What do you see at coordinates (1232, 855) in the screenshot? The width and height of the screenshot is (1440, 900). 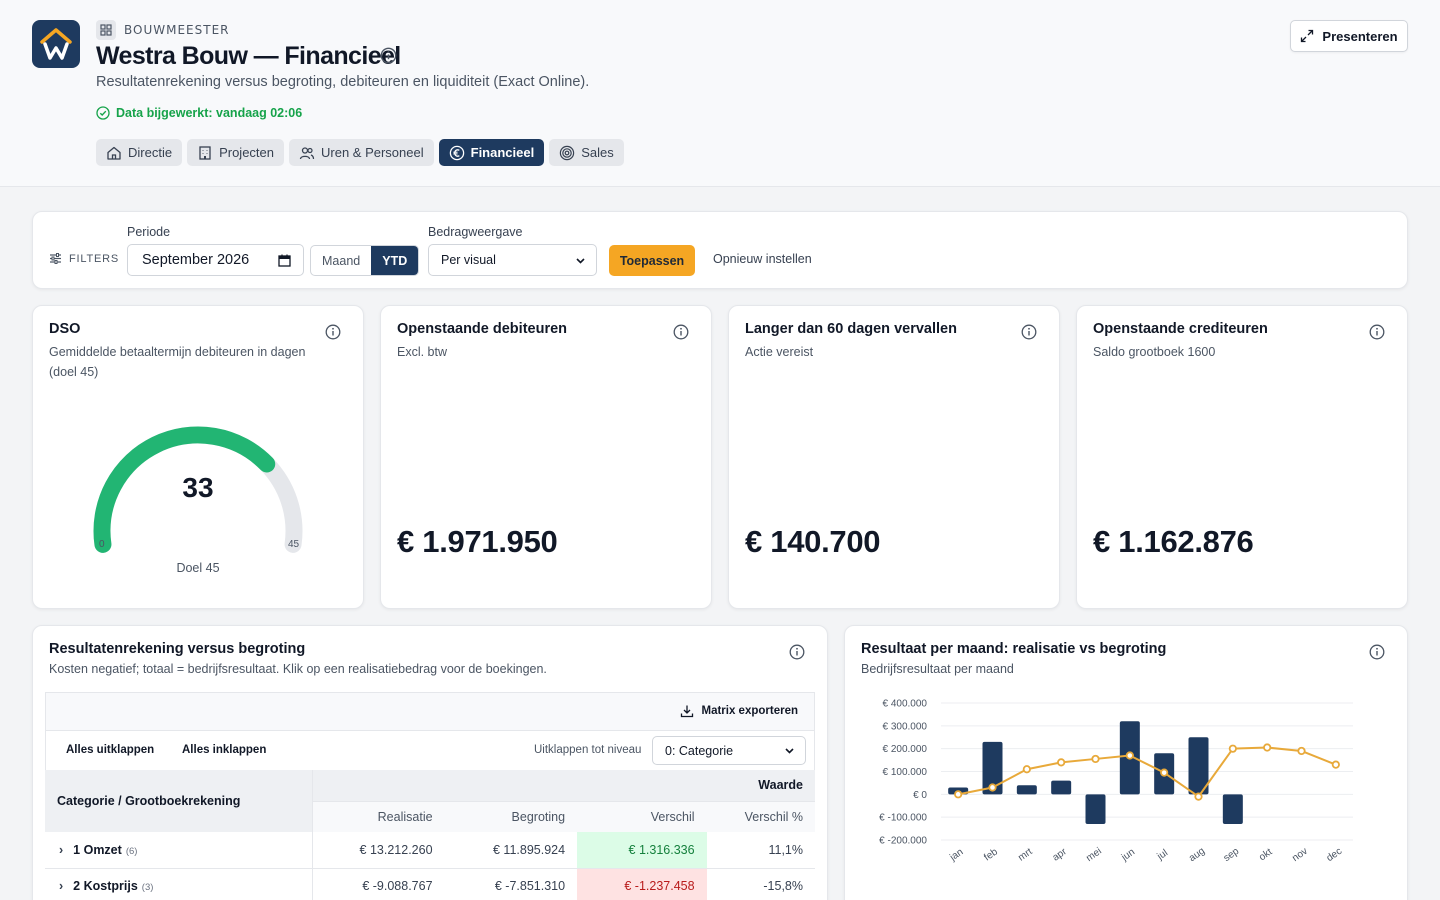 I see `x-tick-label: sep` at bounding box center [1232, 855].